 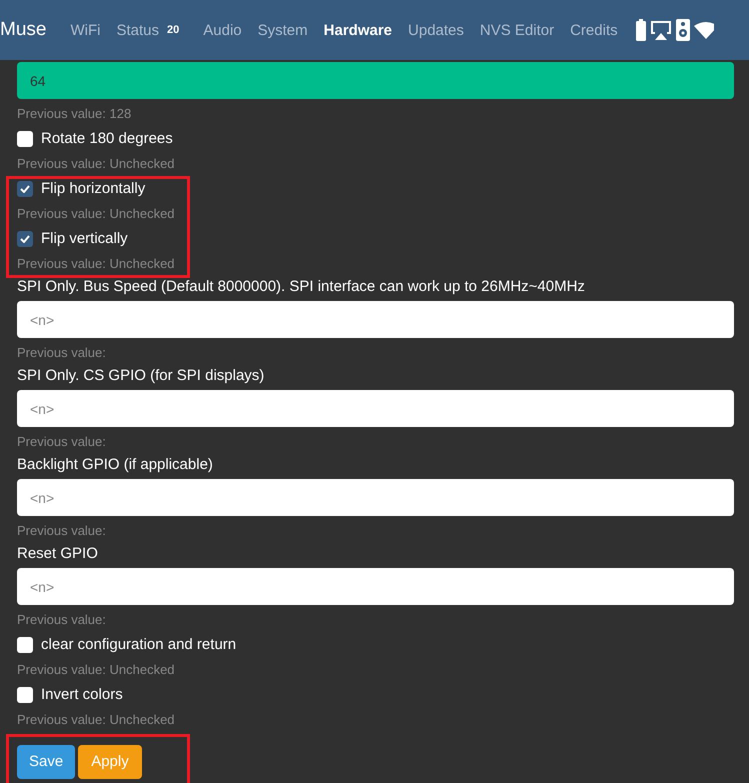 I want to click on nav-tab: WiFi, so click(x=85, y=30).